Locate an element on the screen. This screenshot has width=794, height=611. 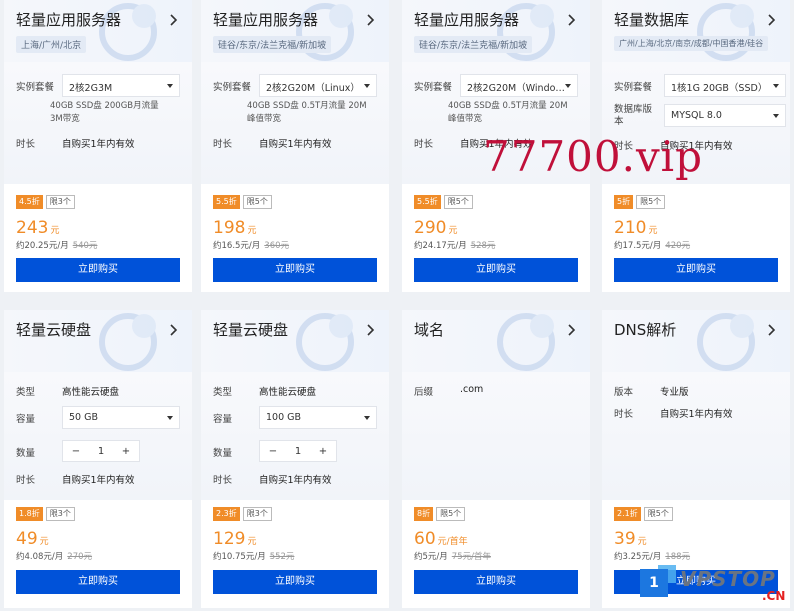
monthly-price: 约10.75元/月 552元 is located at coordinates (254, 557).